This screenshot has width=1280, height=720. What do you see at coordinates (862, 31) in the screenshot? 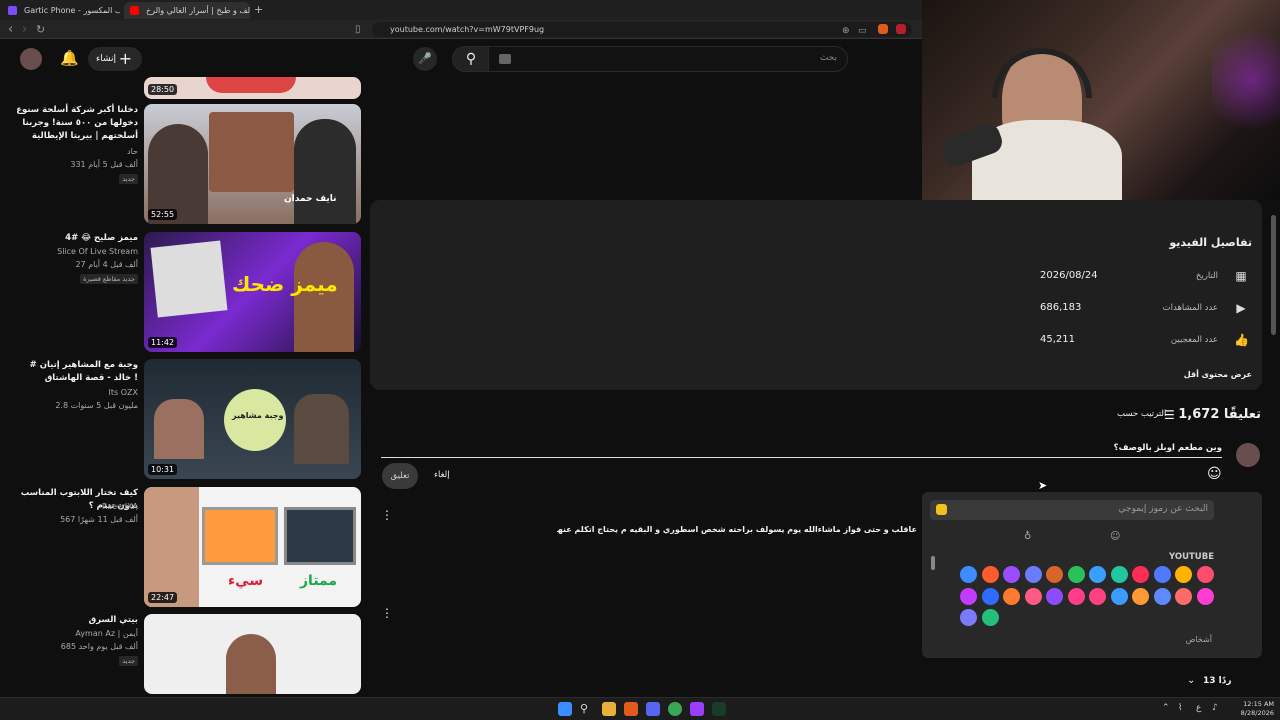
I see `cast-icon: ▭` at bounding box center [862, 31].